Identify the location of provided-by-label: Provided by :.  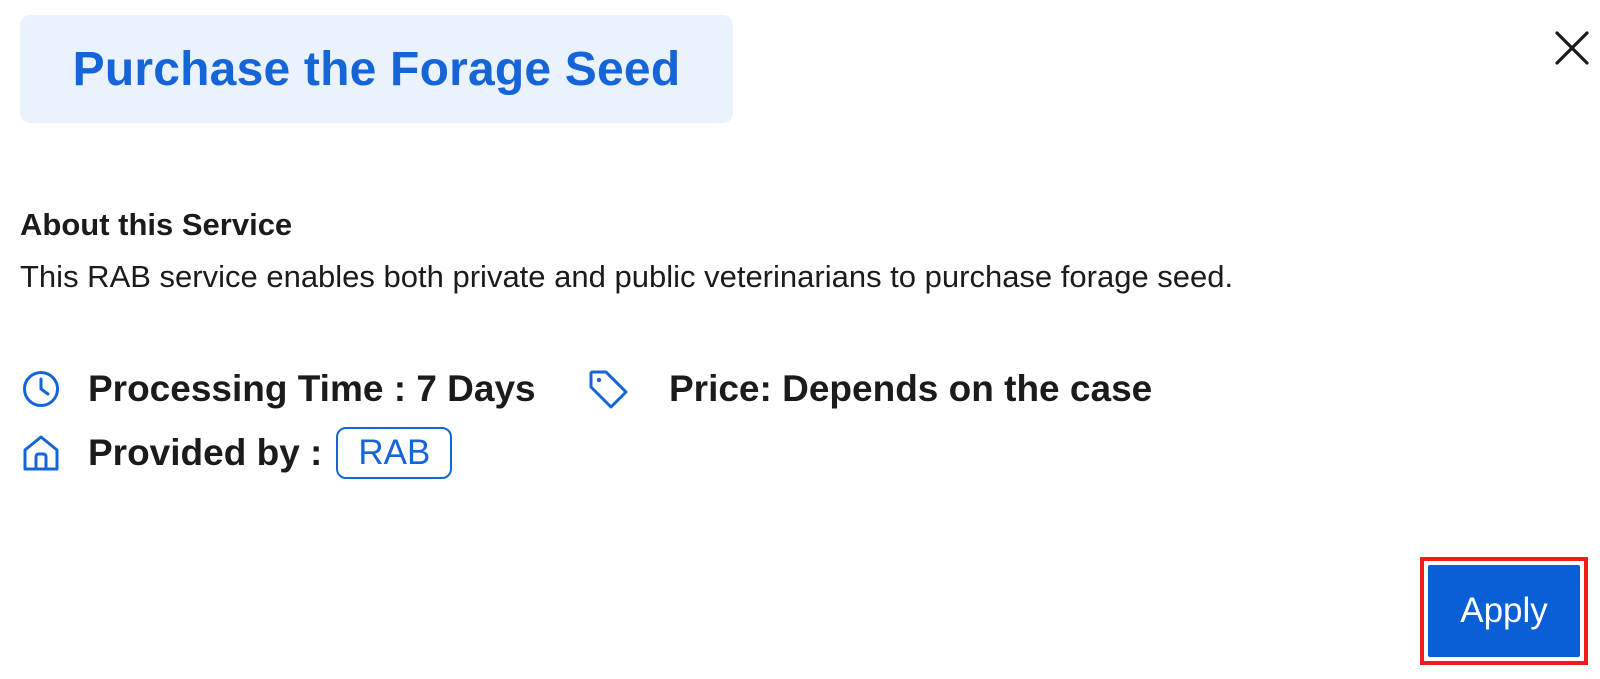
(205, 452).